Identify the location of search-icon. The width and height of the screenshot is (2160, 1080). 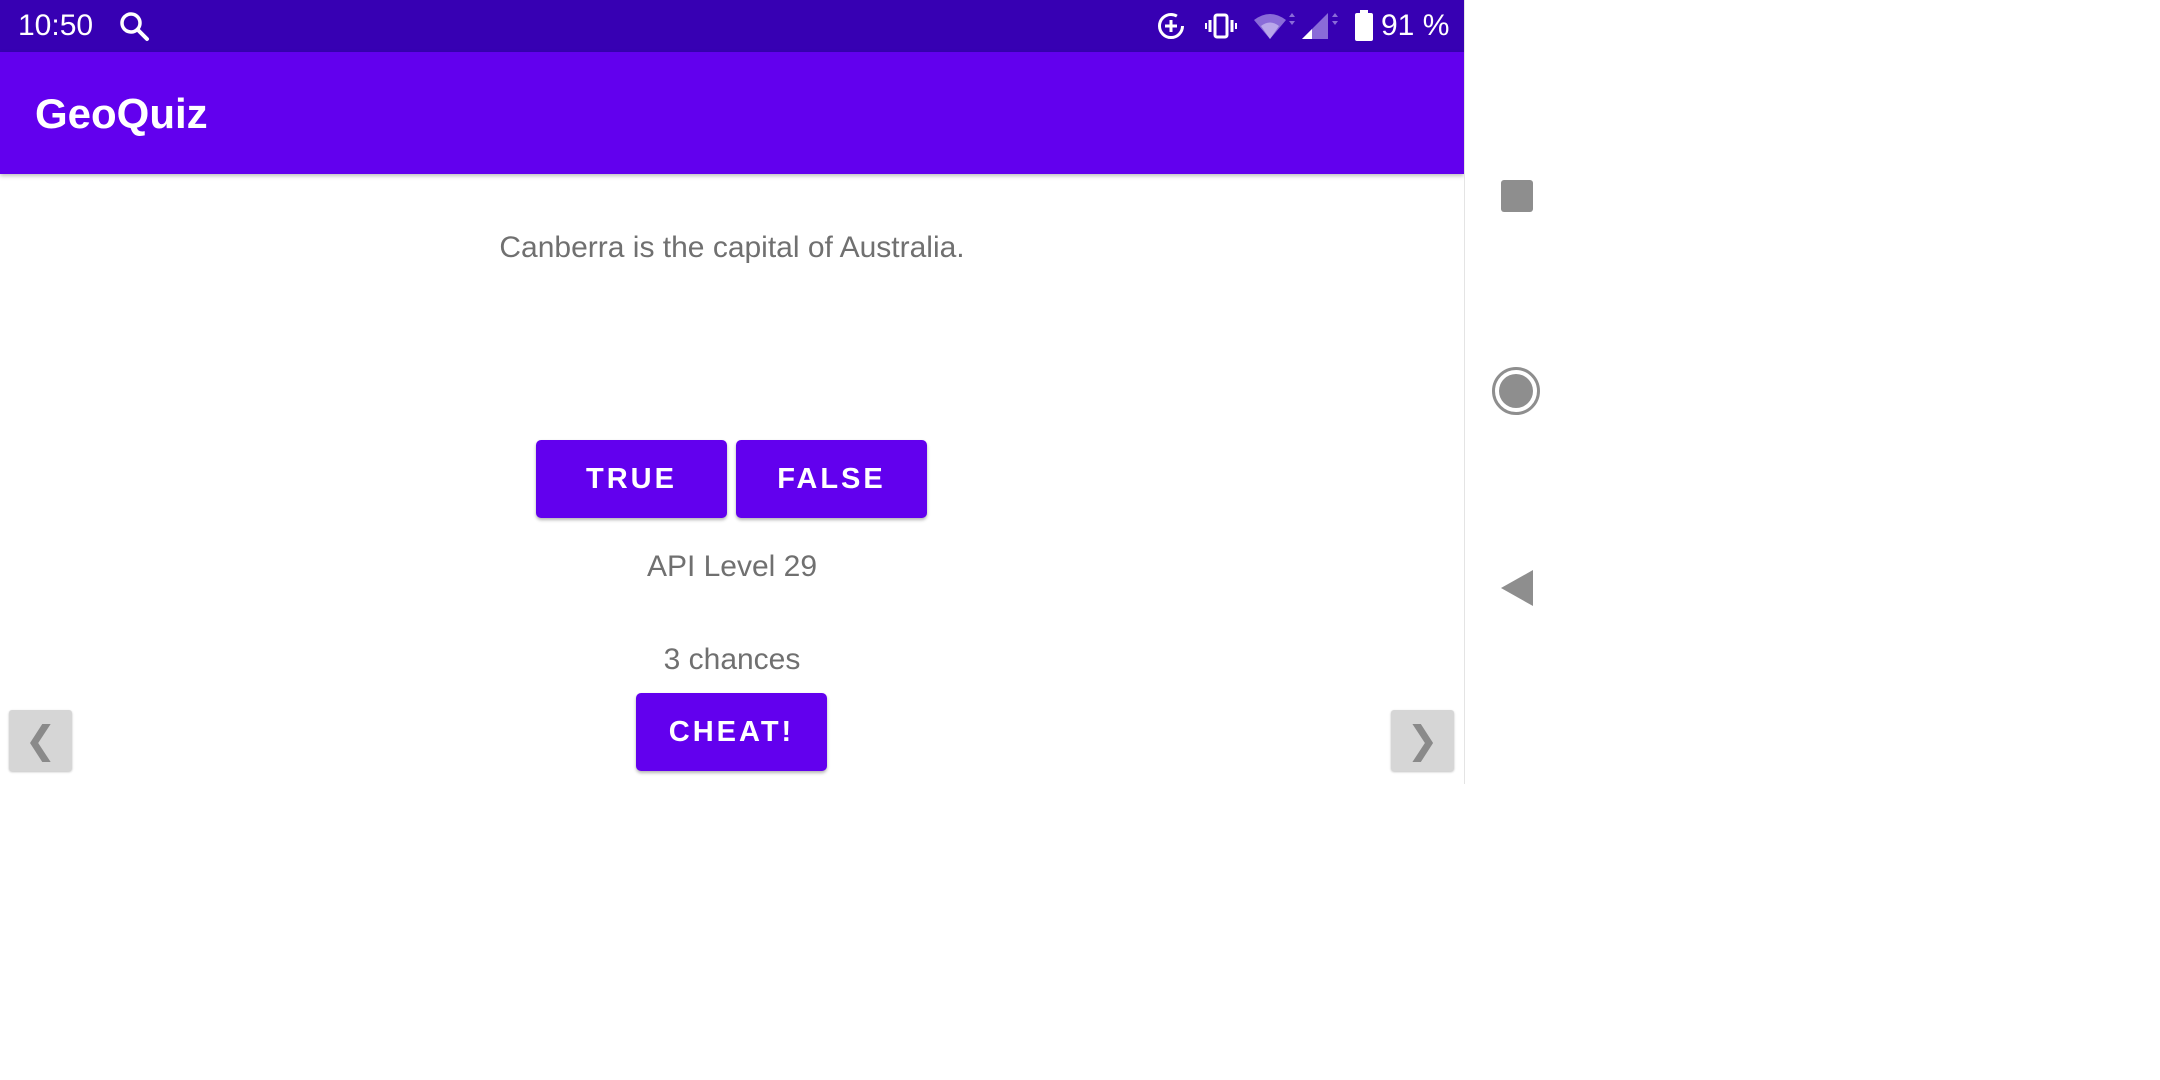
(134, 26).